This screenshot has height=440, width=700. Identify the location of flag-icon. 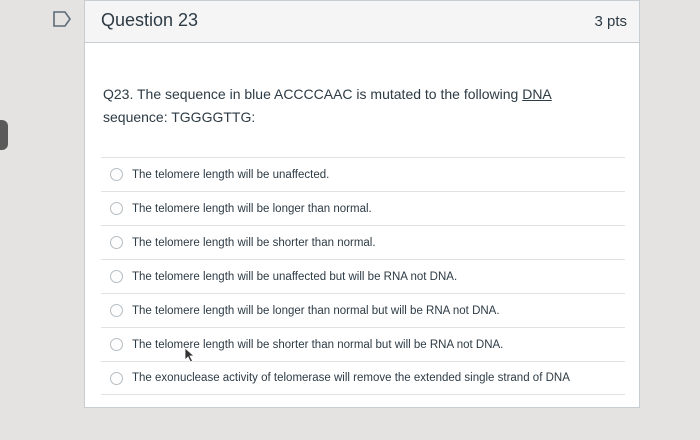
(62, 19).